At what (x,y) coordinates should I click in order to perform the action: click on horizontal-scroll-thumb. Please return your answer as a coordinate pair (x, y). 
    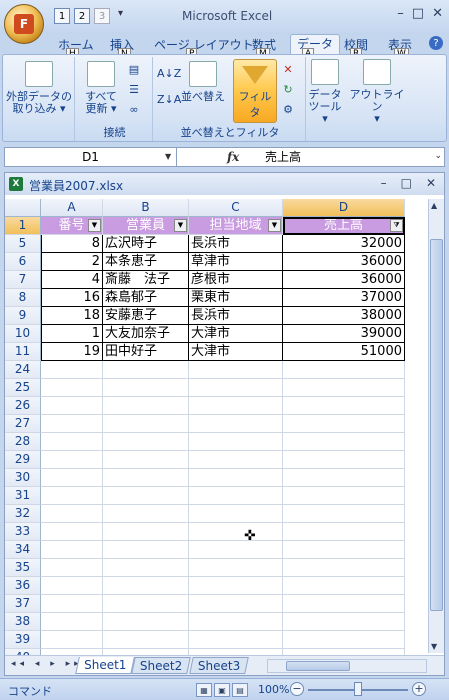
    Looking at the image, I should click on (318, 666).